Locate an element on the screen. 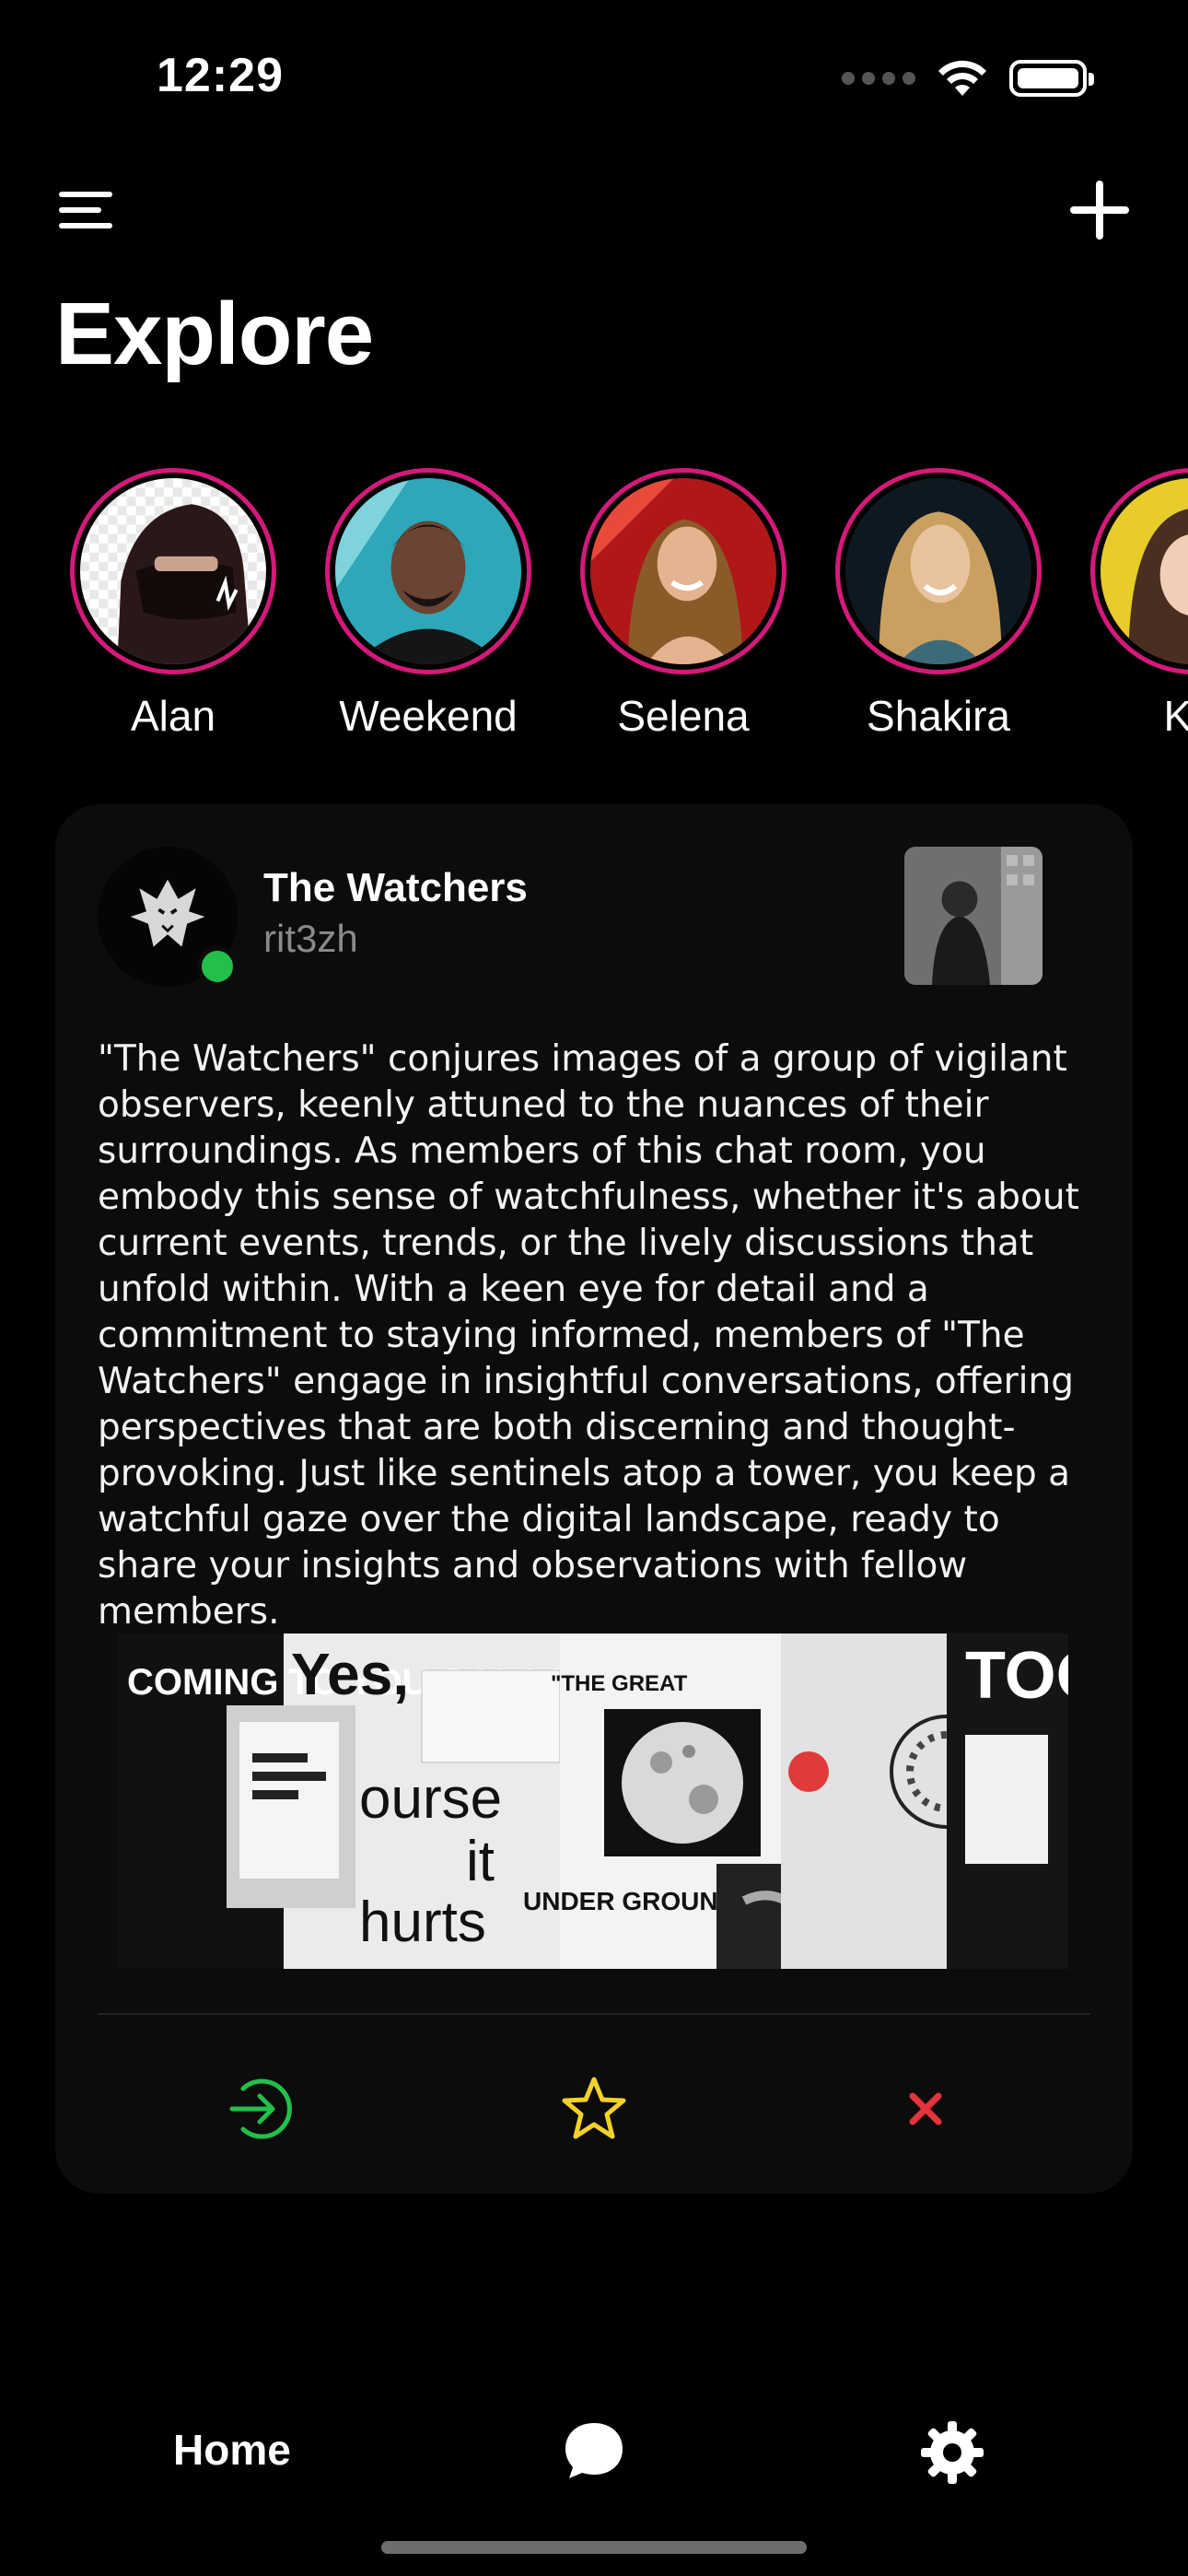 The image size is (1188, 2576). wolf-logo-icon is located at coordinates (167, 913).